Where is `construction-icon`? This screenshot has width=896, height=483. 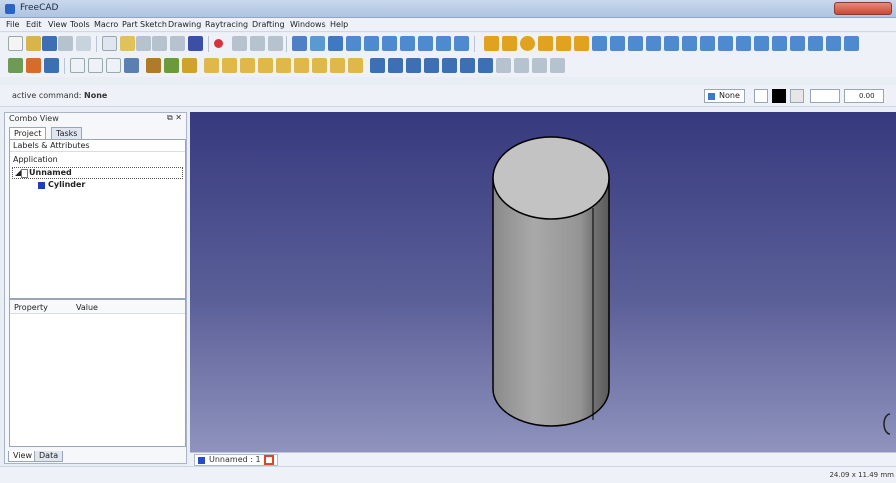
construction-icon is located at coordinates (51, 65).